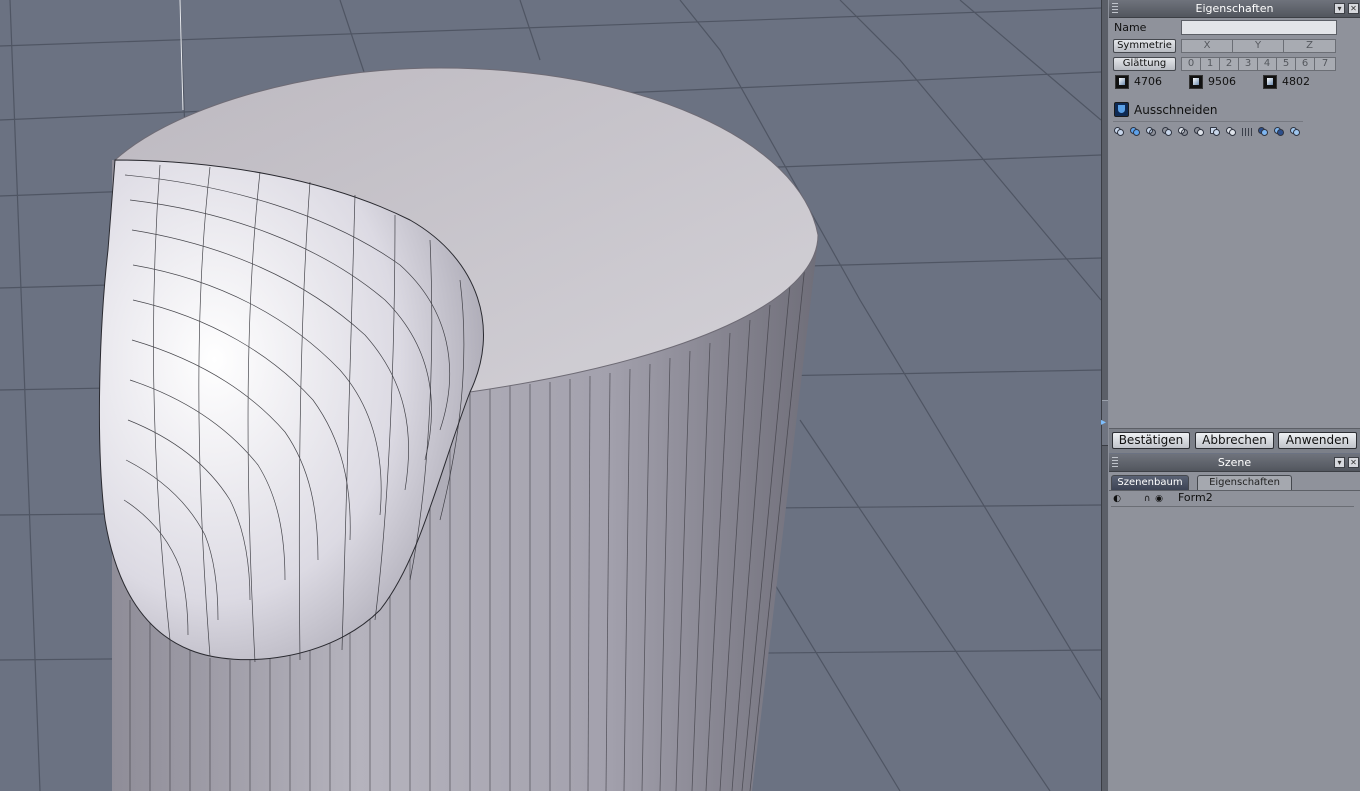 This screenshot has width=1360, height=791. What do you see at coordinates (1207, 46) in the screenshot?
I see `axis-x-toggle: X` at bounding box center [1207, 46].